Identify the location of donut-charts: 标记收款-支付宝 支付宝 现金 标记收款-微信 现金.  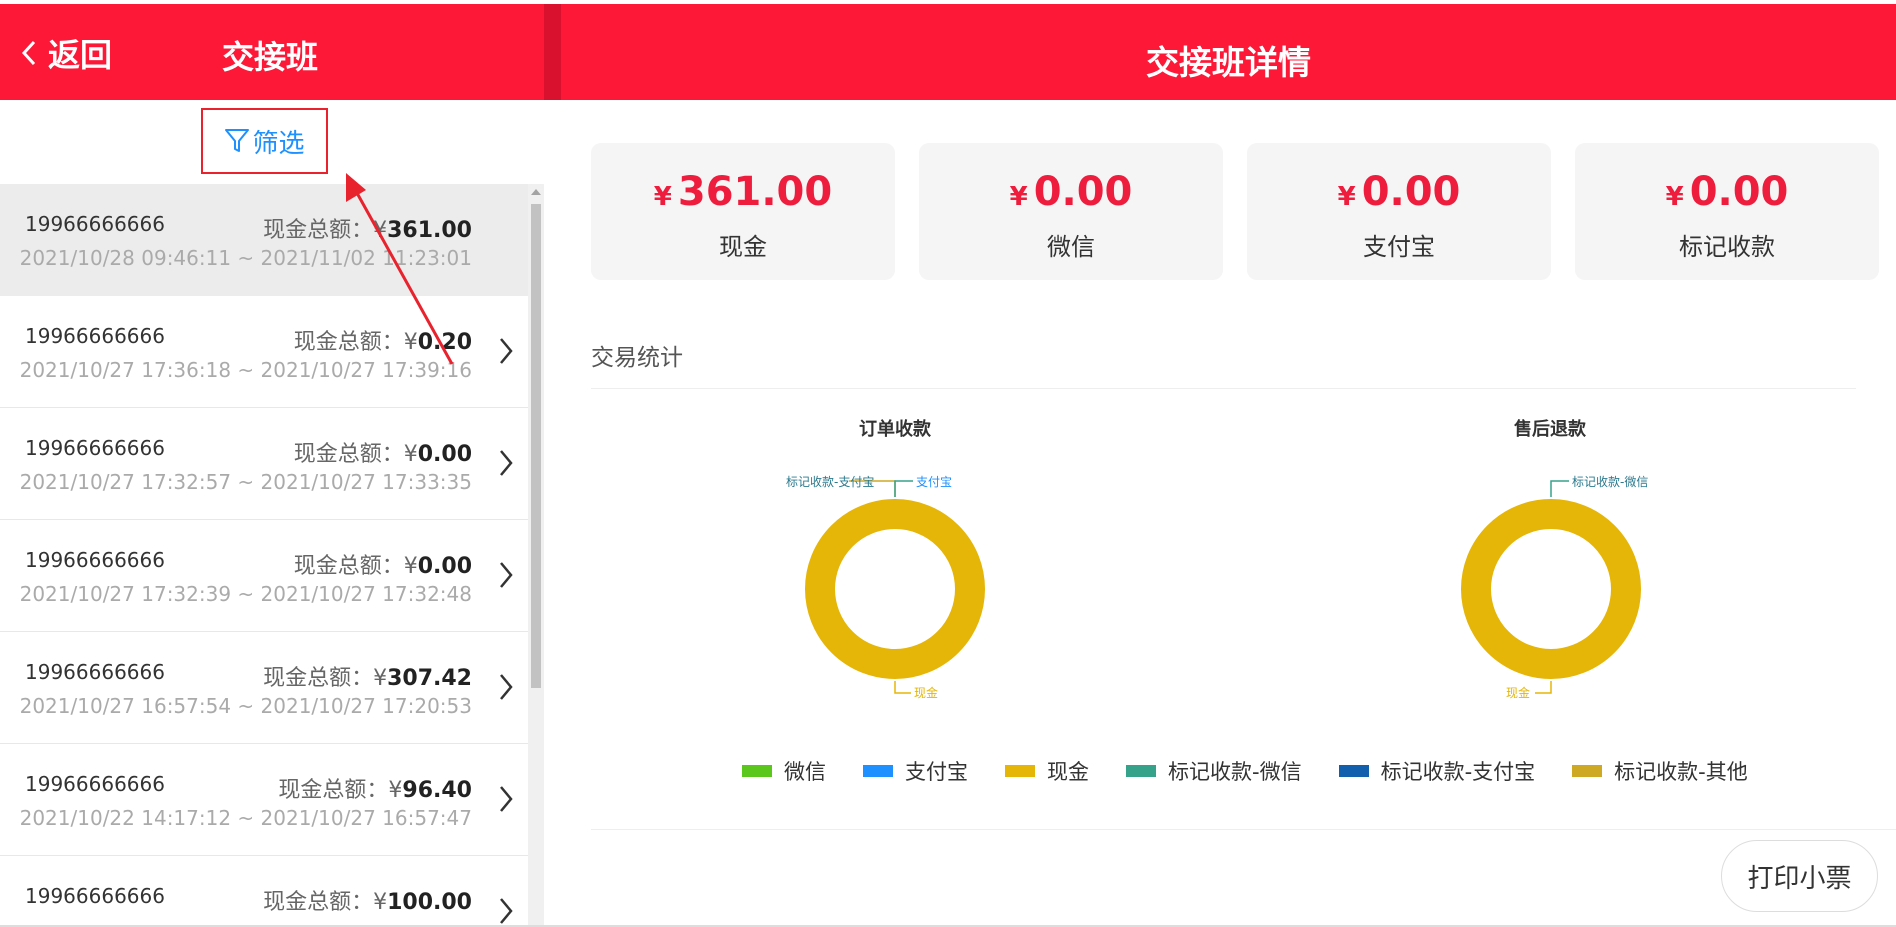
(1217, 587).